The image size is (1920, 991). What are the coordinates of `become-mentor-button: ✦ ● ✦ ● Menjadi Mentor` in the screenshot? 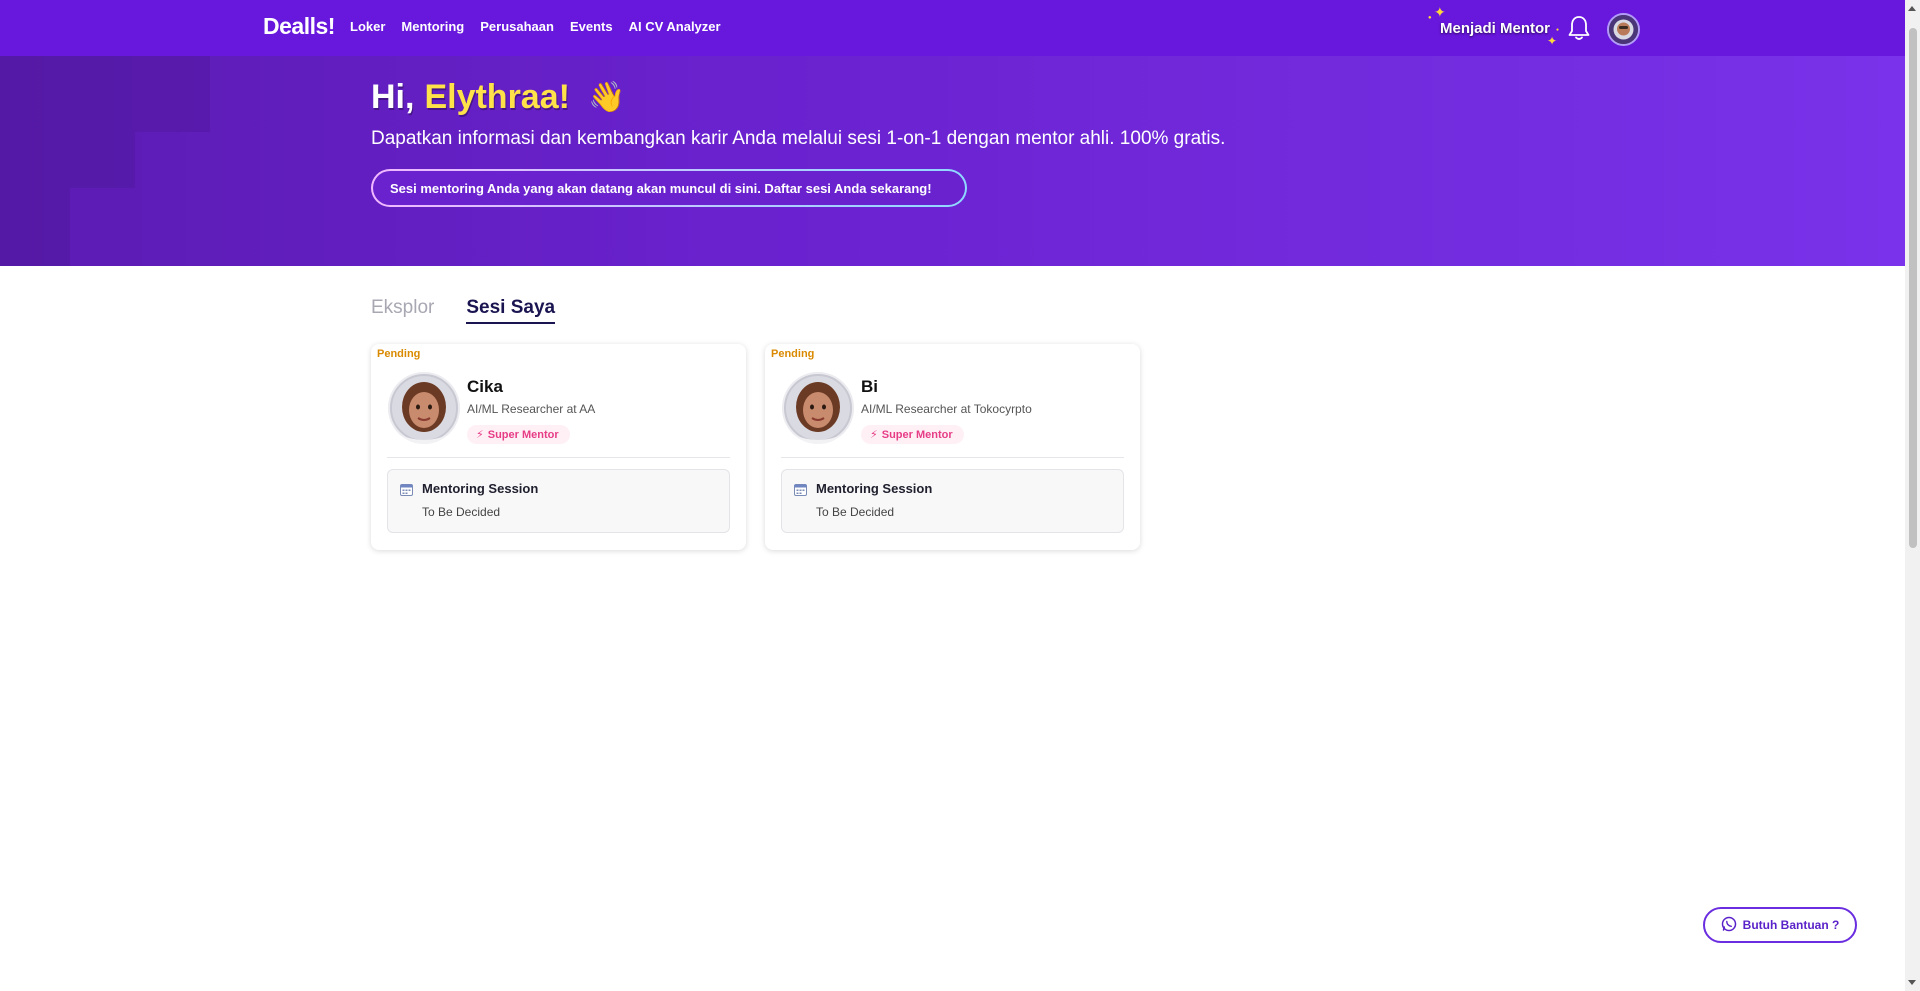 It's located at (1494, 27).